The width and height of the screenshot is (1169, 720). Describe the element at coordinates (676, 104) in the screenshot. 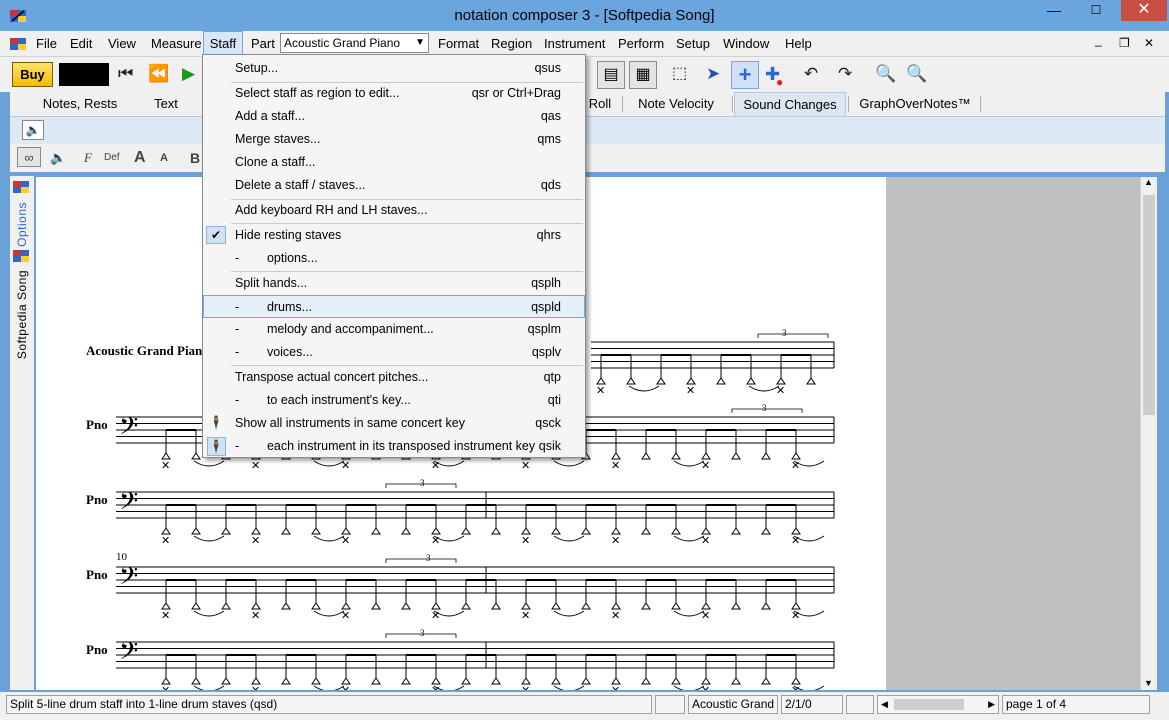

I see `tab-note-velocity: Note Velocity` at that location.